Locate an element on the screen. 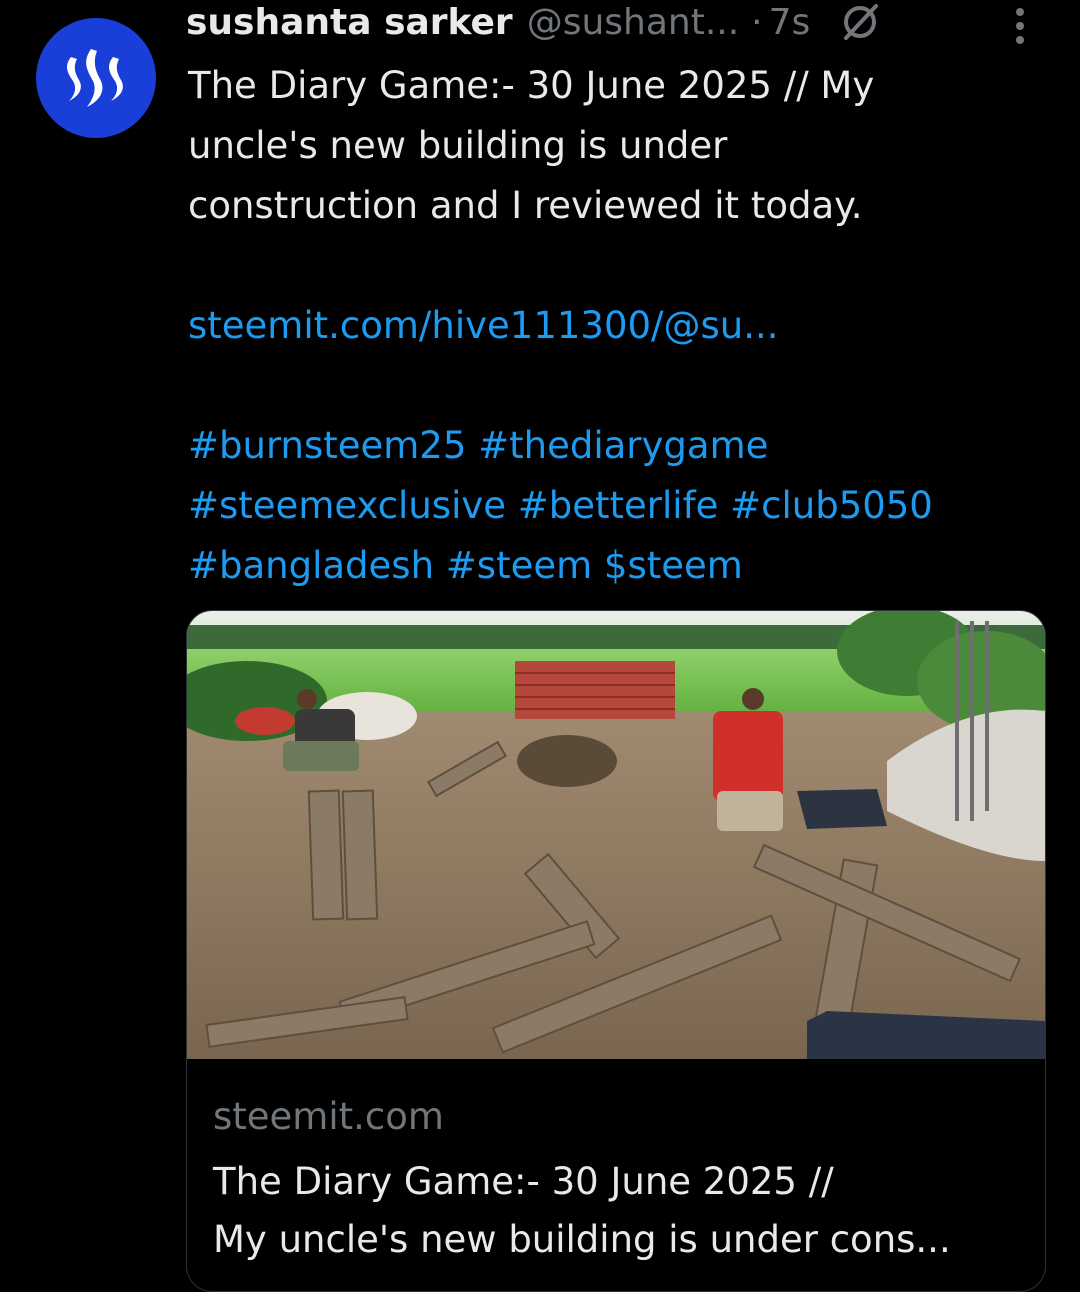 The image size is (1080, 1292). no-edit-icon is located at coordinates (861, 22).